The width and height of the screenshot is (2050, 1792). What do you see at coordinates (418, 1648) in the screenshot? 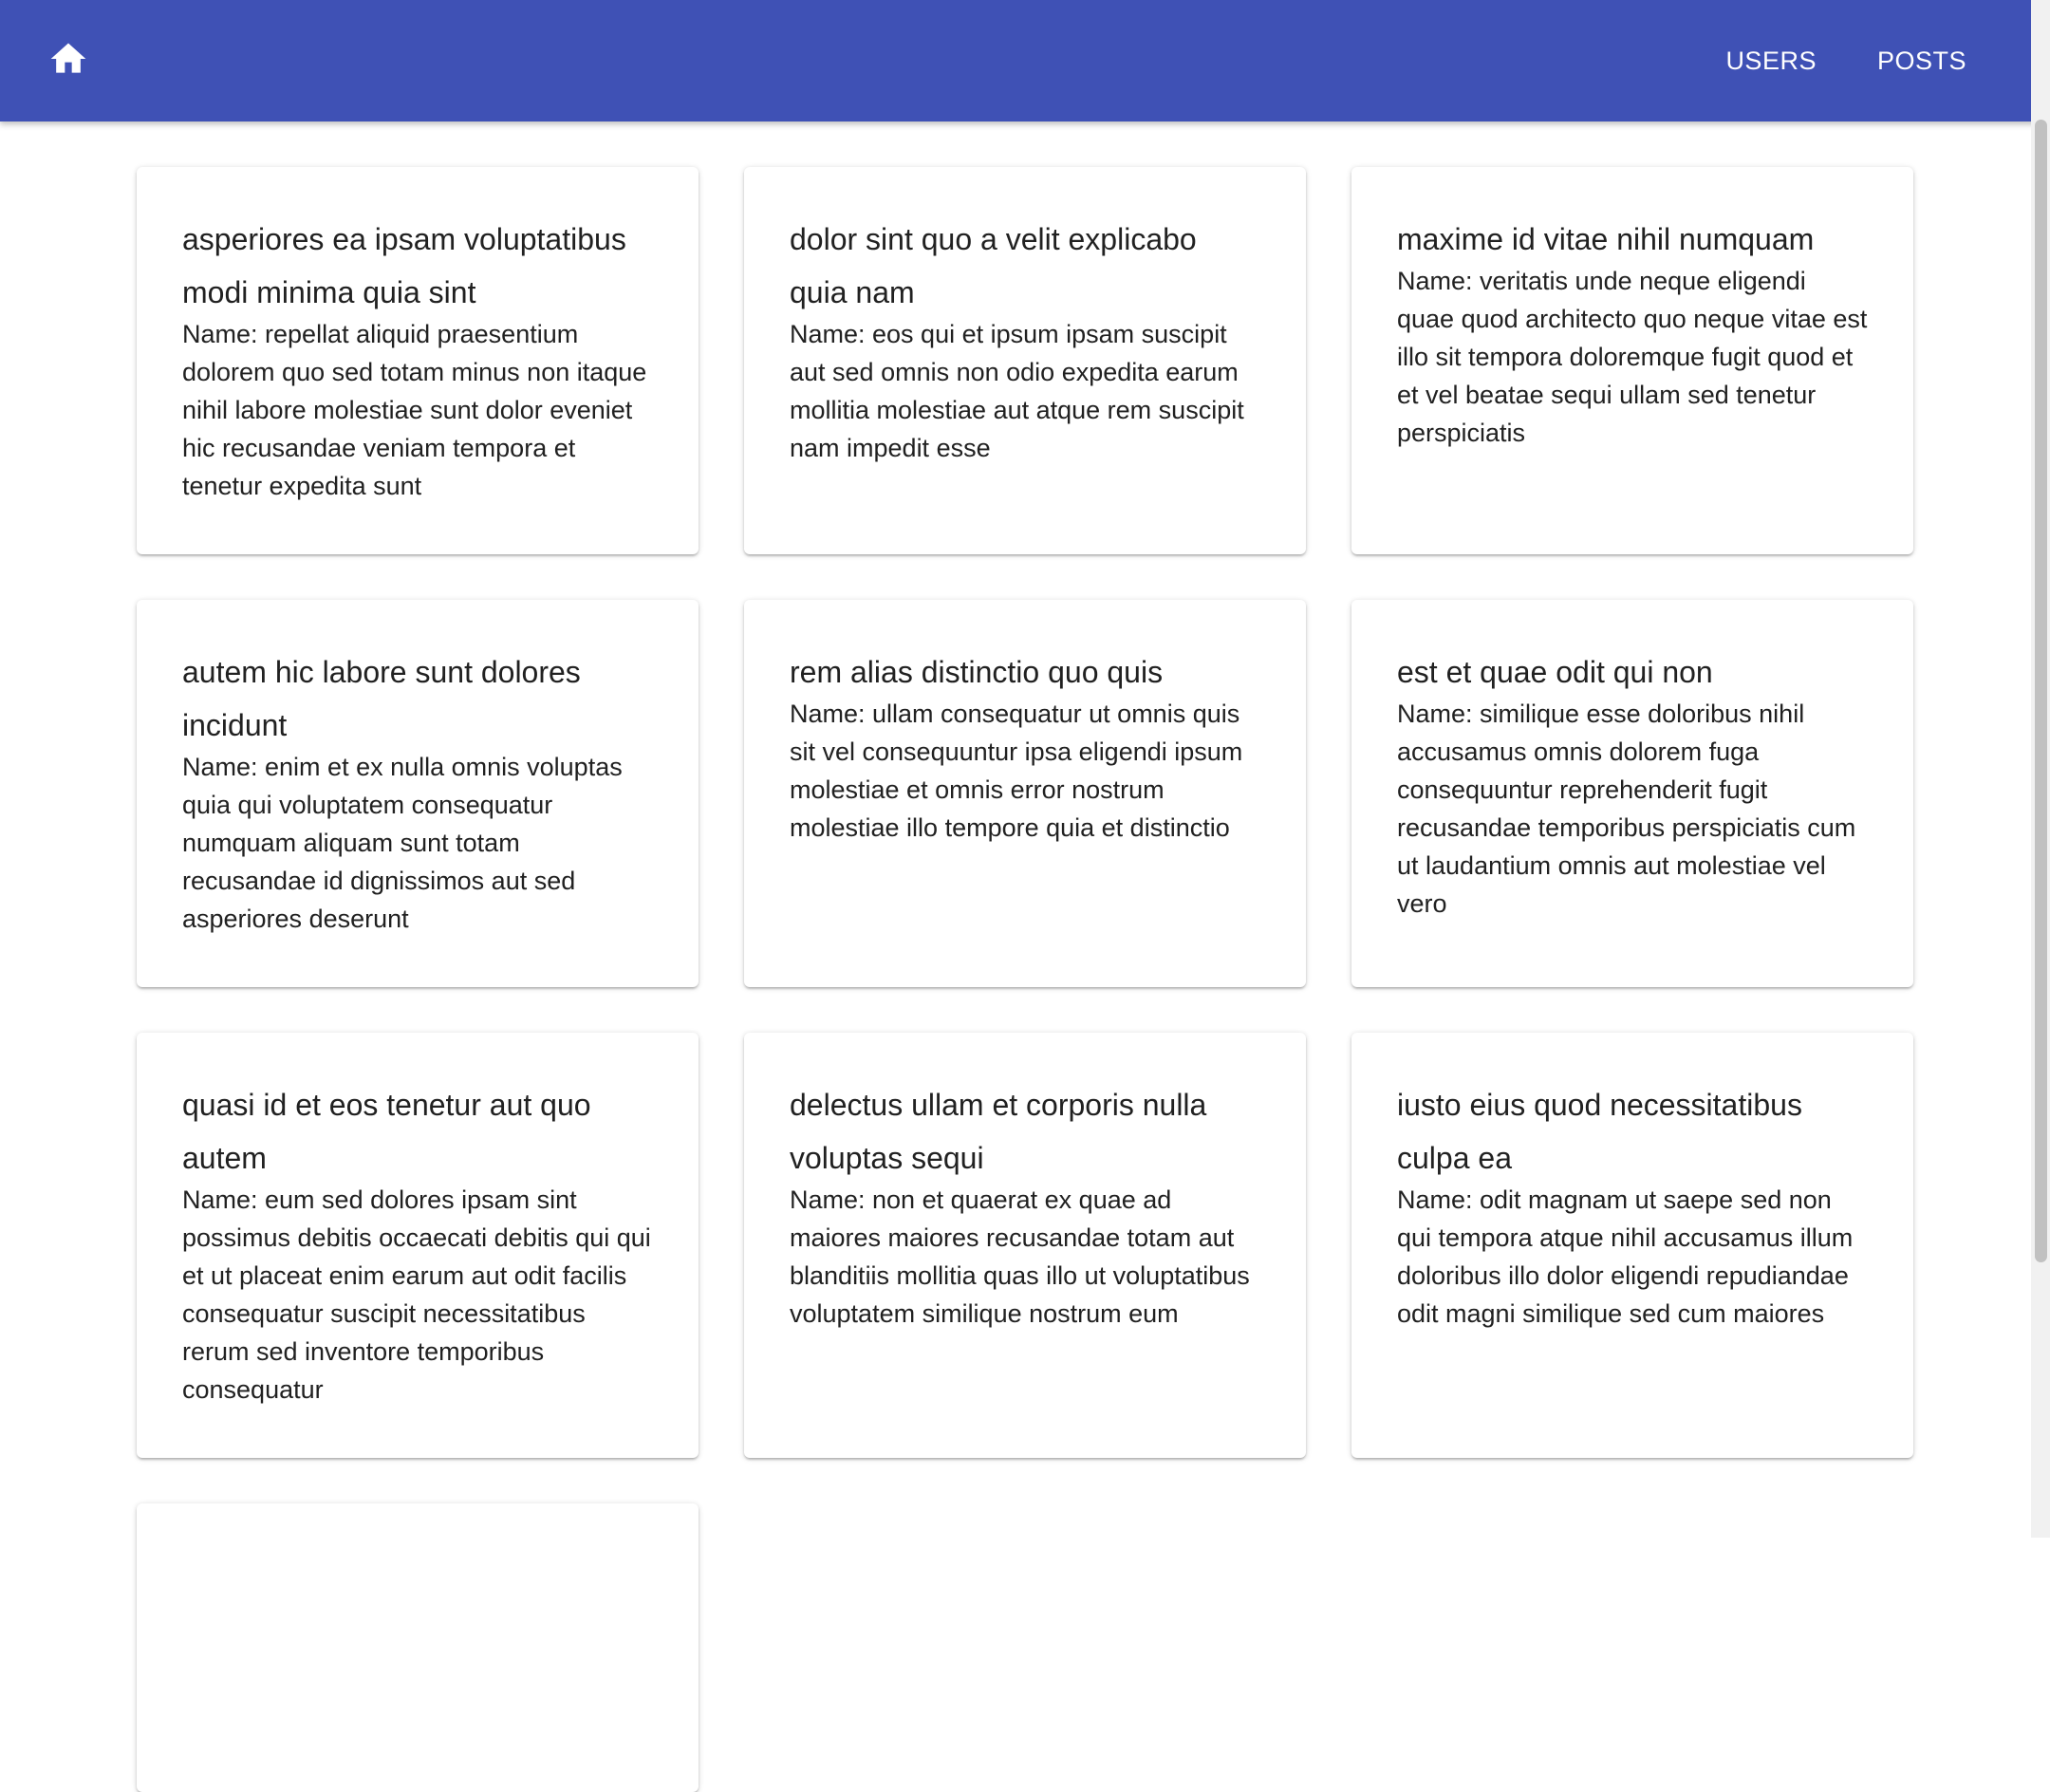
I see `post-card-partial` at bounding box center [418, 1648].